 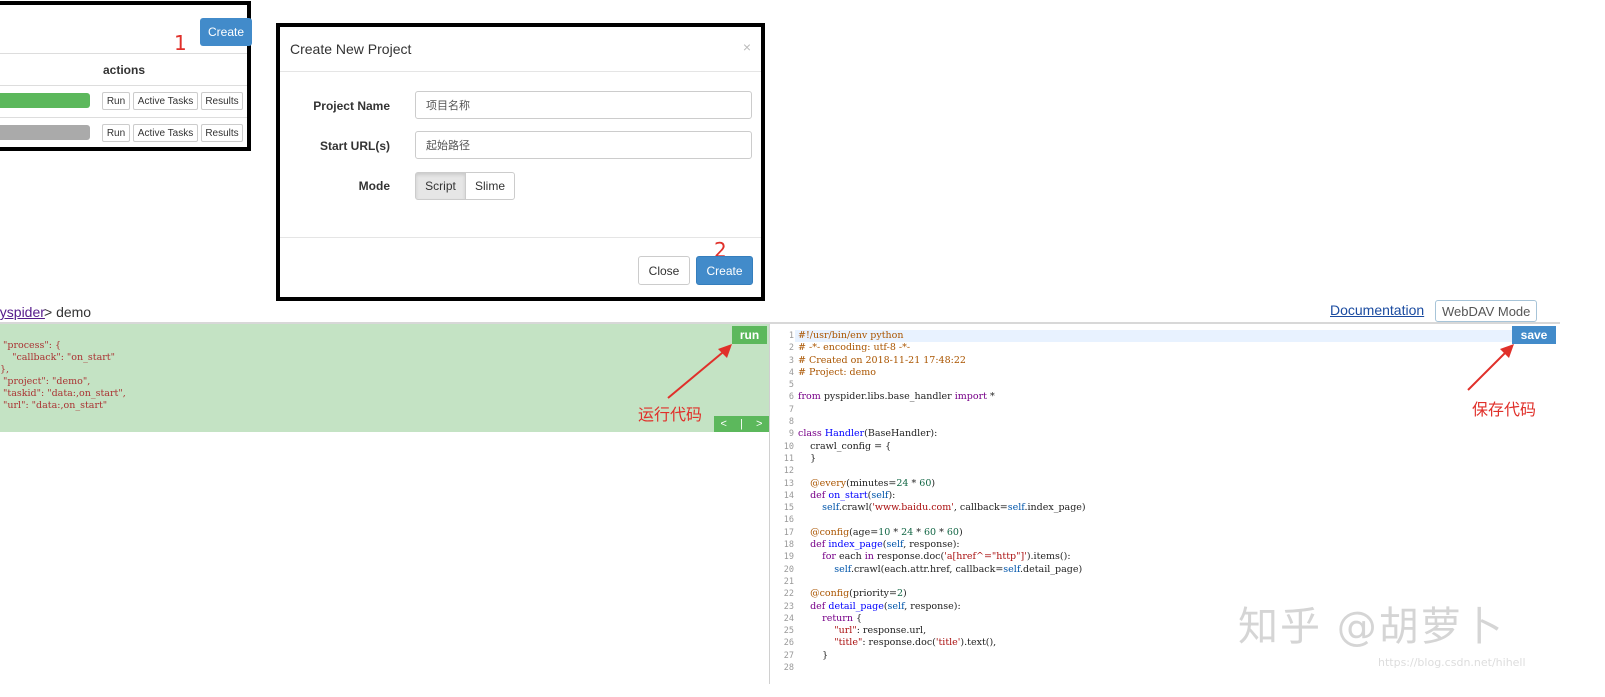 I want to click on json-line: "callback": "on_start", so click(x=57, y=357).